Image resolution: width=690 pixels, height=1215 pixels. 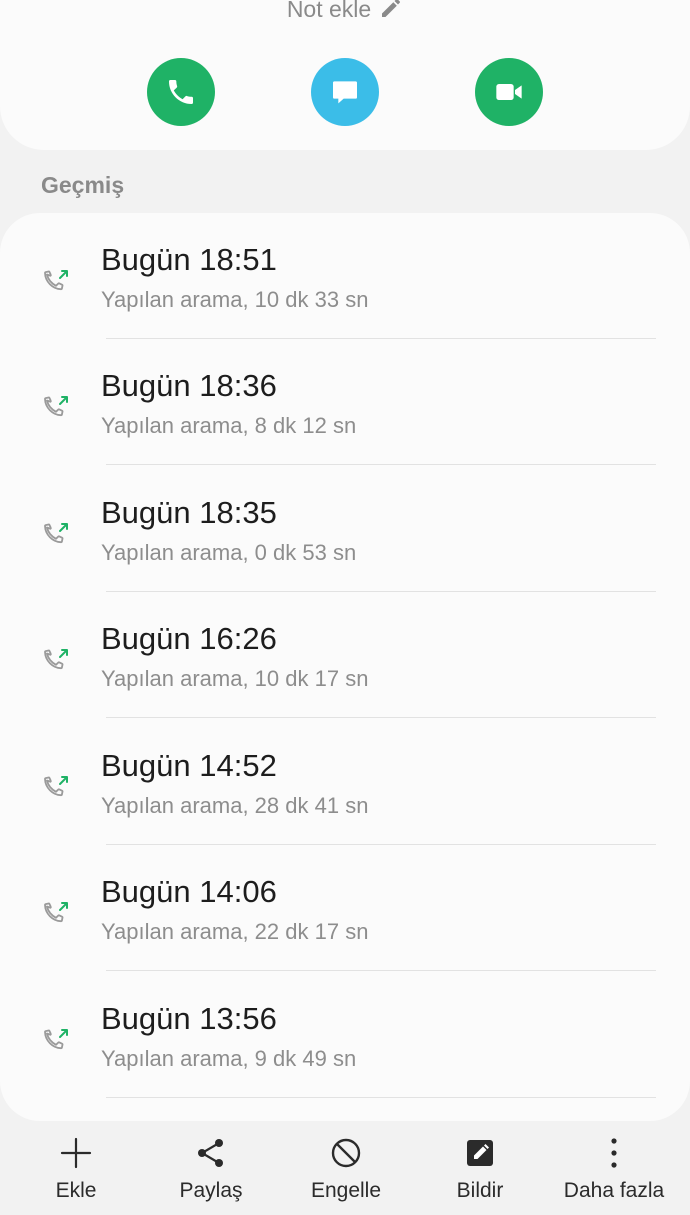 What do you see at coordinates (329, 11) in the screenshot?
I see `add-note-label: Not ekle` at bounding box center [329, 11].